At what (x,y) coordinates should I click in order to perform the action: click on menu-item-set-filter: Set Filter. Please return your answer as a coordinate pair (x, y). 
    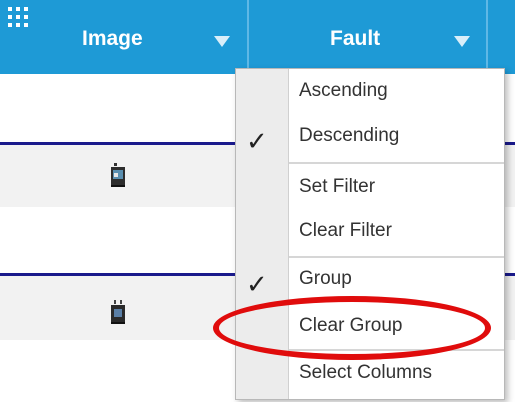
    Looking at the image, I should click on (370, 187).